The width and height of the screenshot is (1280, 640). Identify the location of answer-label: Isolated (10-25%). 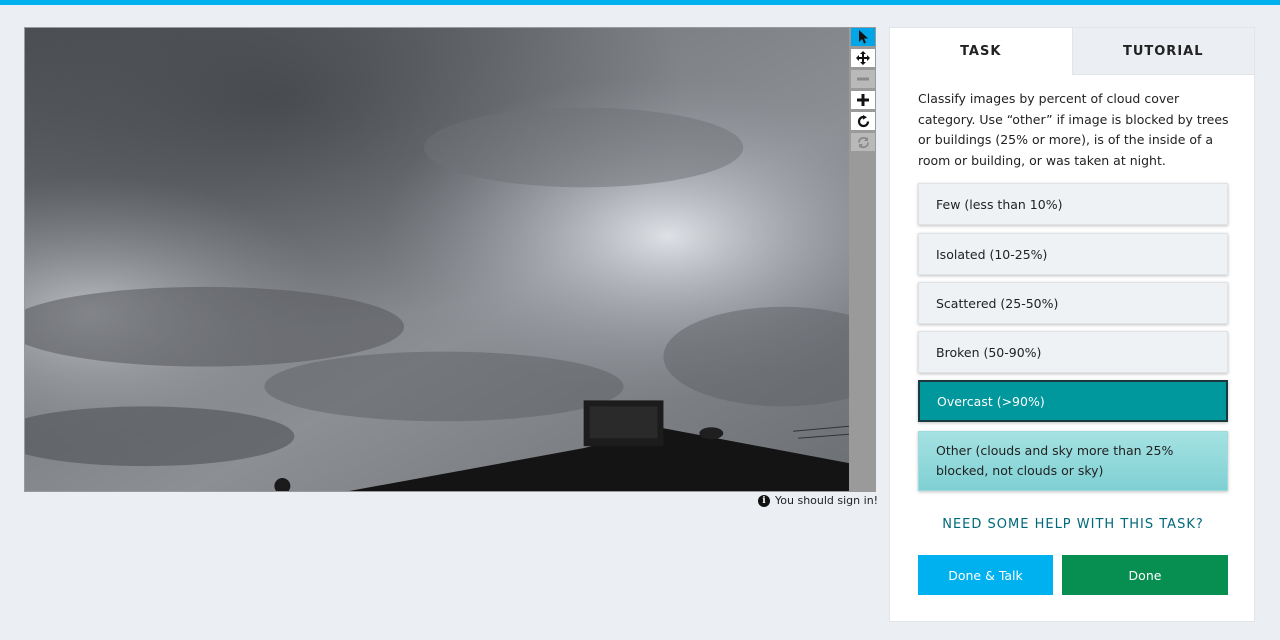
(992, 254).